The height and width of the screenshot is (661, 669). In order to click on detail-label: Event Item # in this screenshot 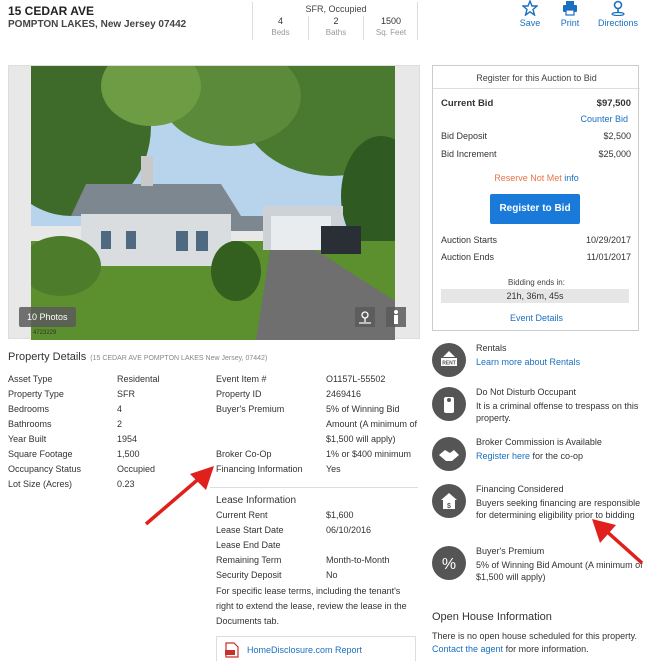, I will do `click(241, 379)`.